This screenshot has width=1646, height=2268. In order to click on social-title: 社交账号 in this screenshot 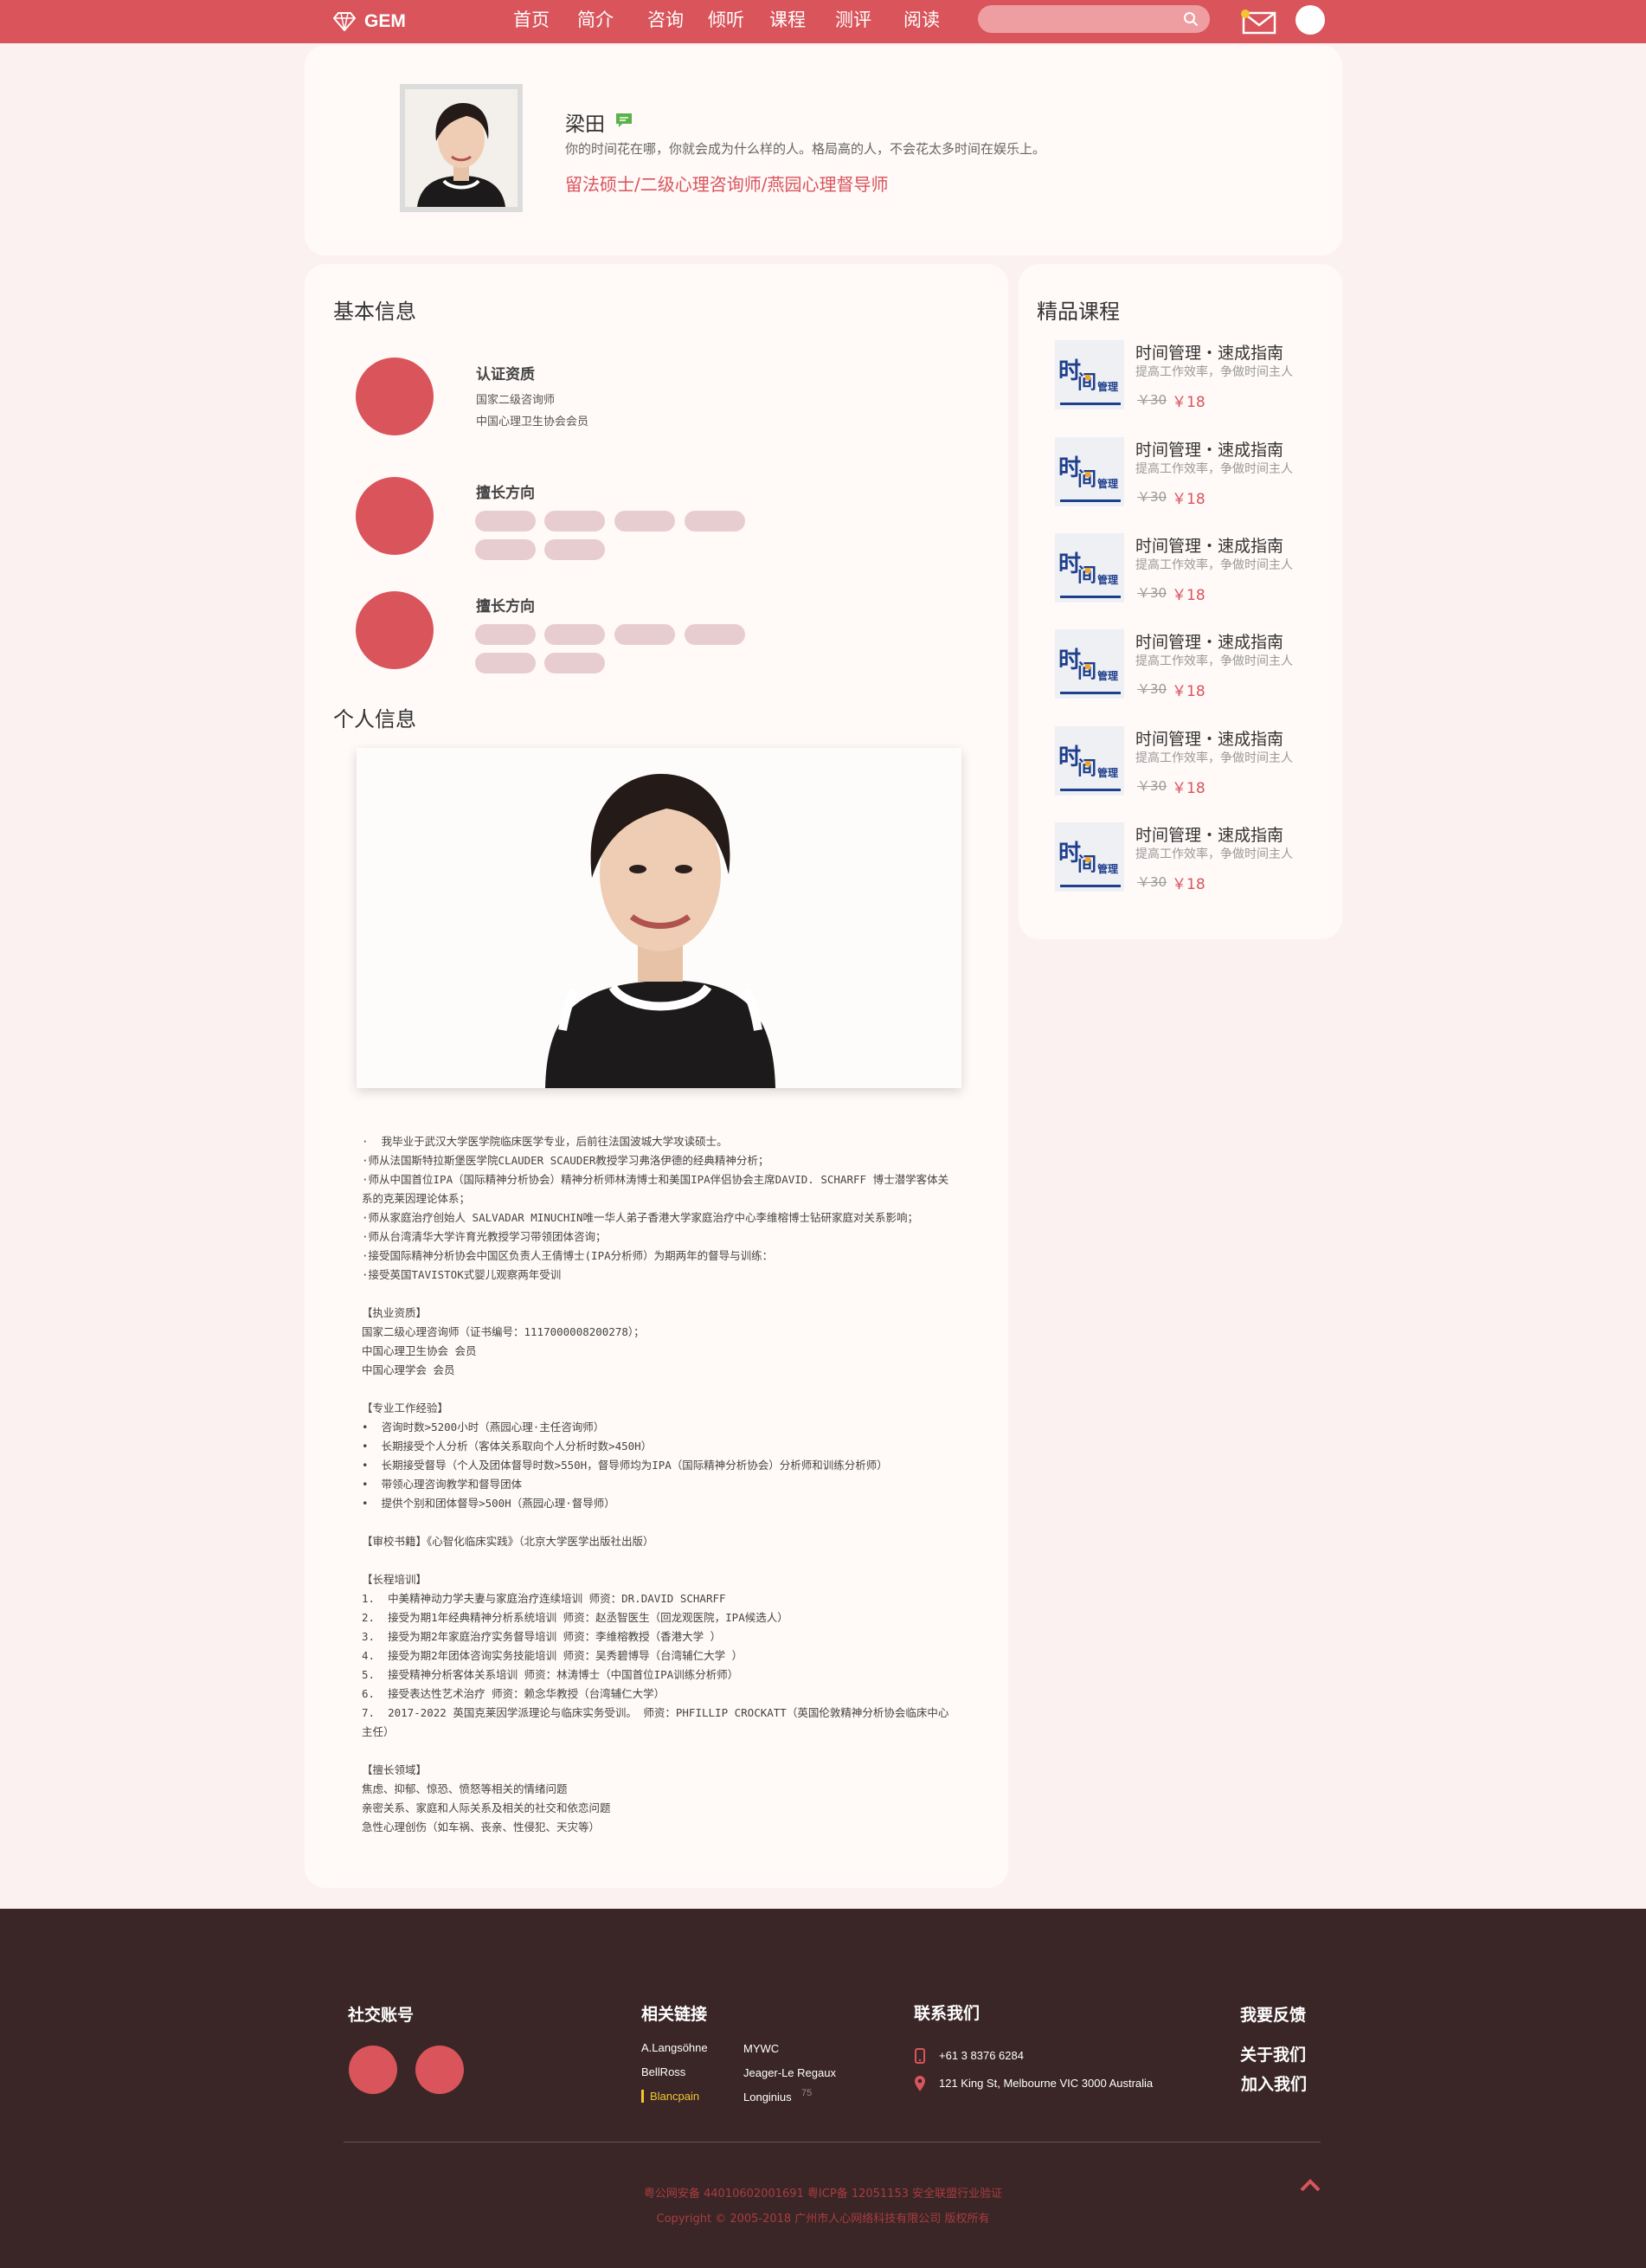, I will do `click(381, 2015)`.